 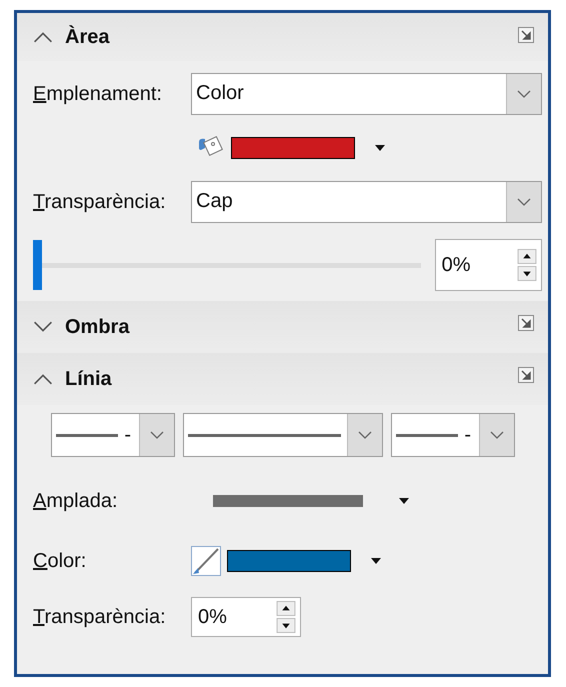 I want to click on field-label: Amplada:, so click(x=75, y=501).